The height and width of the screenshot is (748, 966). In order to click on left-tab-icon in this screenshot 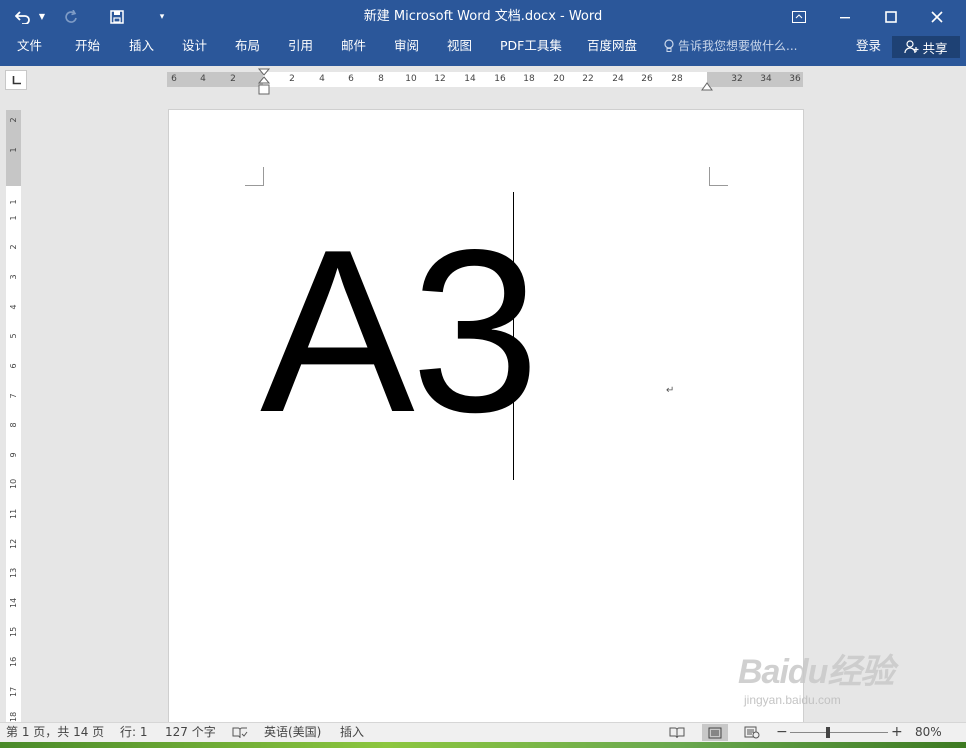, I will do `click(16, 80)`.